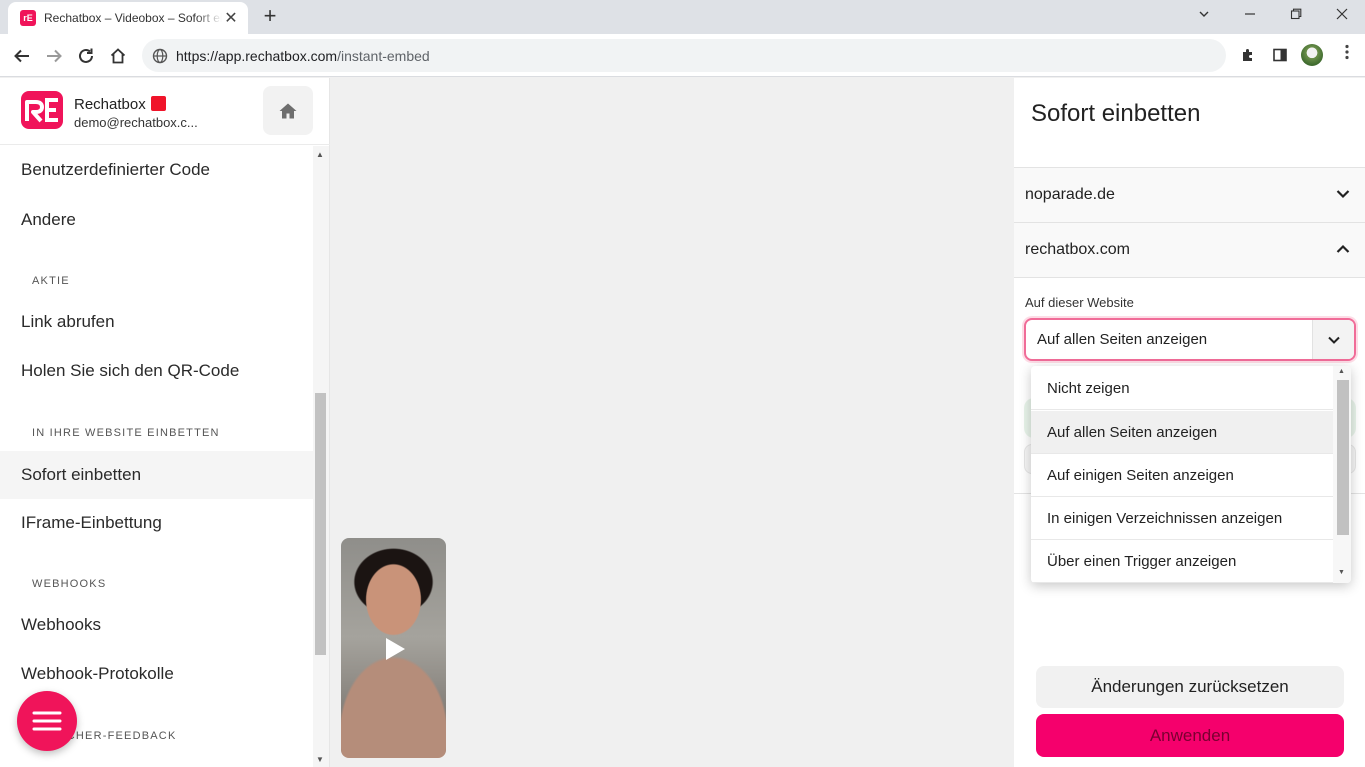 Image resolution: width=1365 pixels, height=767 pixels. Describe the element at coordinates (158, 103) in the screenshot. I see `status-flag-icon` at that location.